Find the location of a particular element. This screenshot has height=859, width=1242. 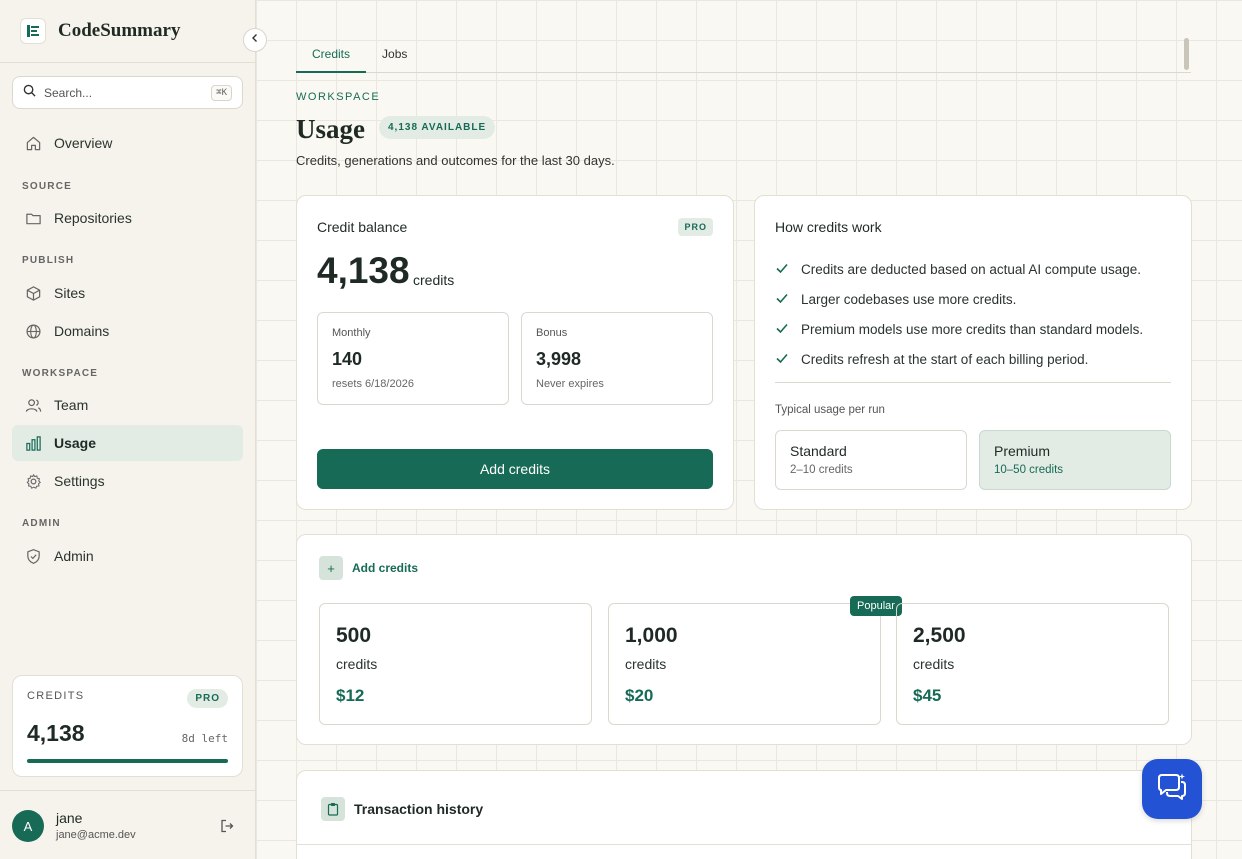

credit-pack-2500: 2,500 credits $45 is located at coordinates (1032, 664).